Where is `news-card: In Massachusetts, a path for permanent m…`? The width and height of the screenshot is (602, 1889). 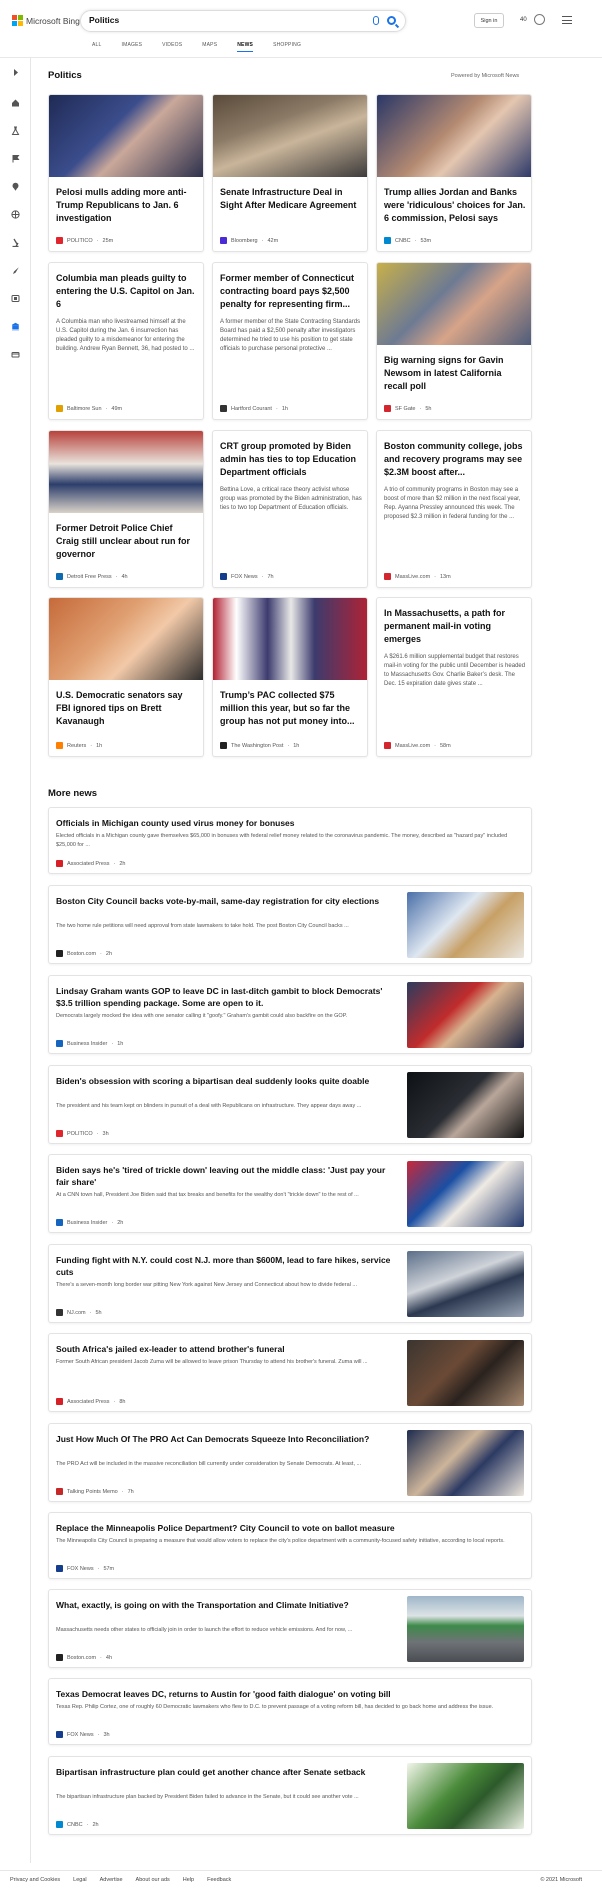
news-card: In Massachusetts, a path for permanent m… is located at coordinates (454, 677).